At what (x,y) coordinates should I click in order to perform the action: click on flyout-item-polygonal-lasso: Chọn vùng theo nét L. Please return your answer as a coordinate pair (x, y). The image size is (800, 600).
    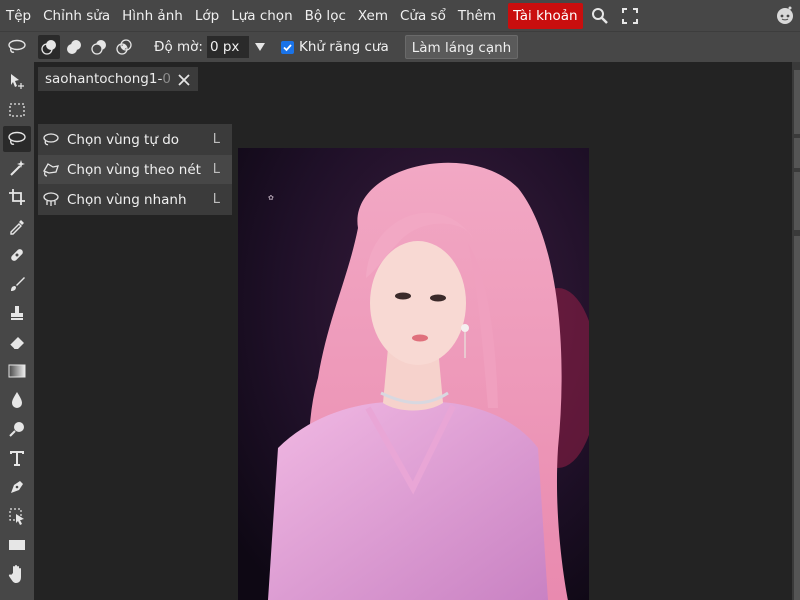
    Looking at the image, I should click on (135, 169).